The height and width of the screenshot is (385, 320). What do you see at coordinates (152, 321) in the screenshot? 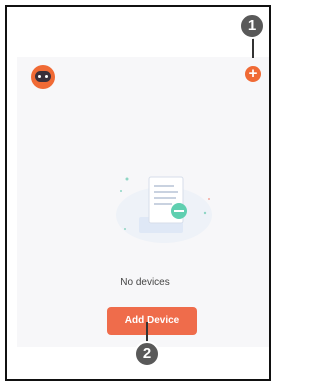
I see `add-device-button: Add Device` at bounding box center [152, 321].